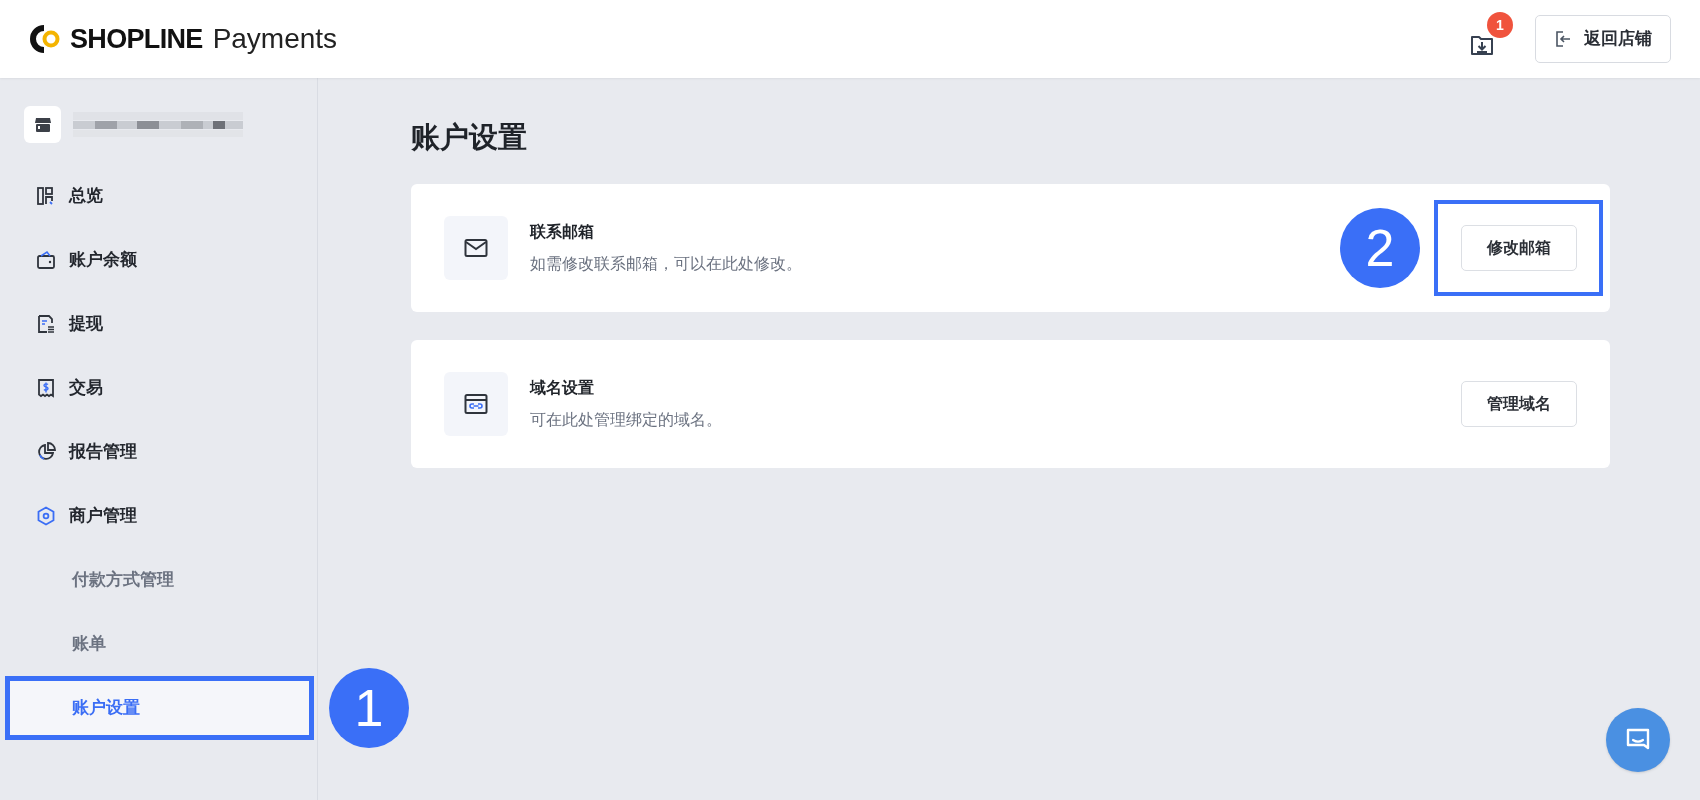 The width and height of the screenshot is (1700, 800). I want to click on sidebar-item: 商户管理, so click(158, 516).